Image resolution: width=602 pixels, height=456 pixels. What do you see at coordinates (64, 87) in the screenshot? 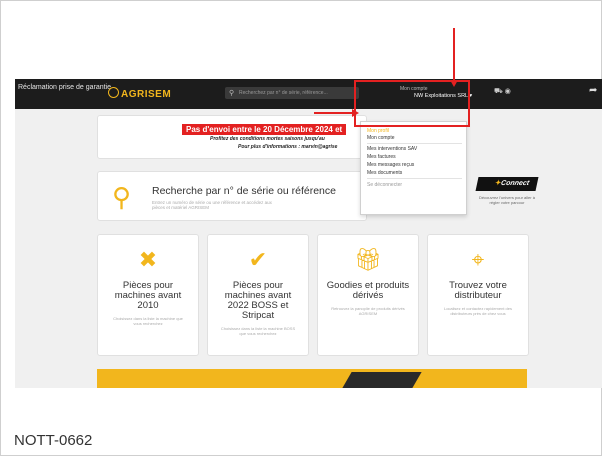
I see `window-title: Réclamation prise de garantie` at bounding box center [64, 87].